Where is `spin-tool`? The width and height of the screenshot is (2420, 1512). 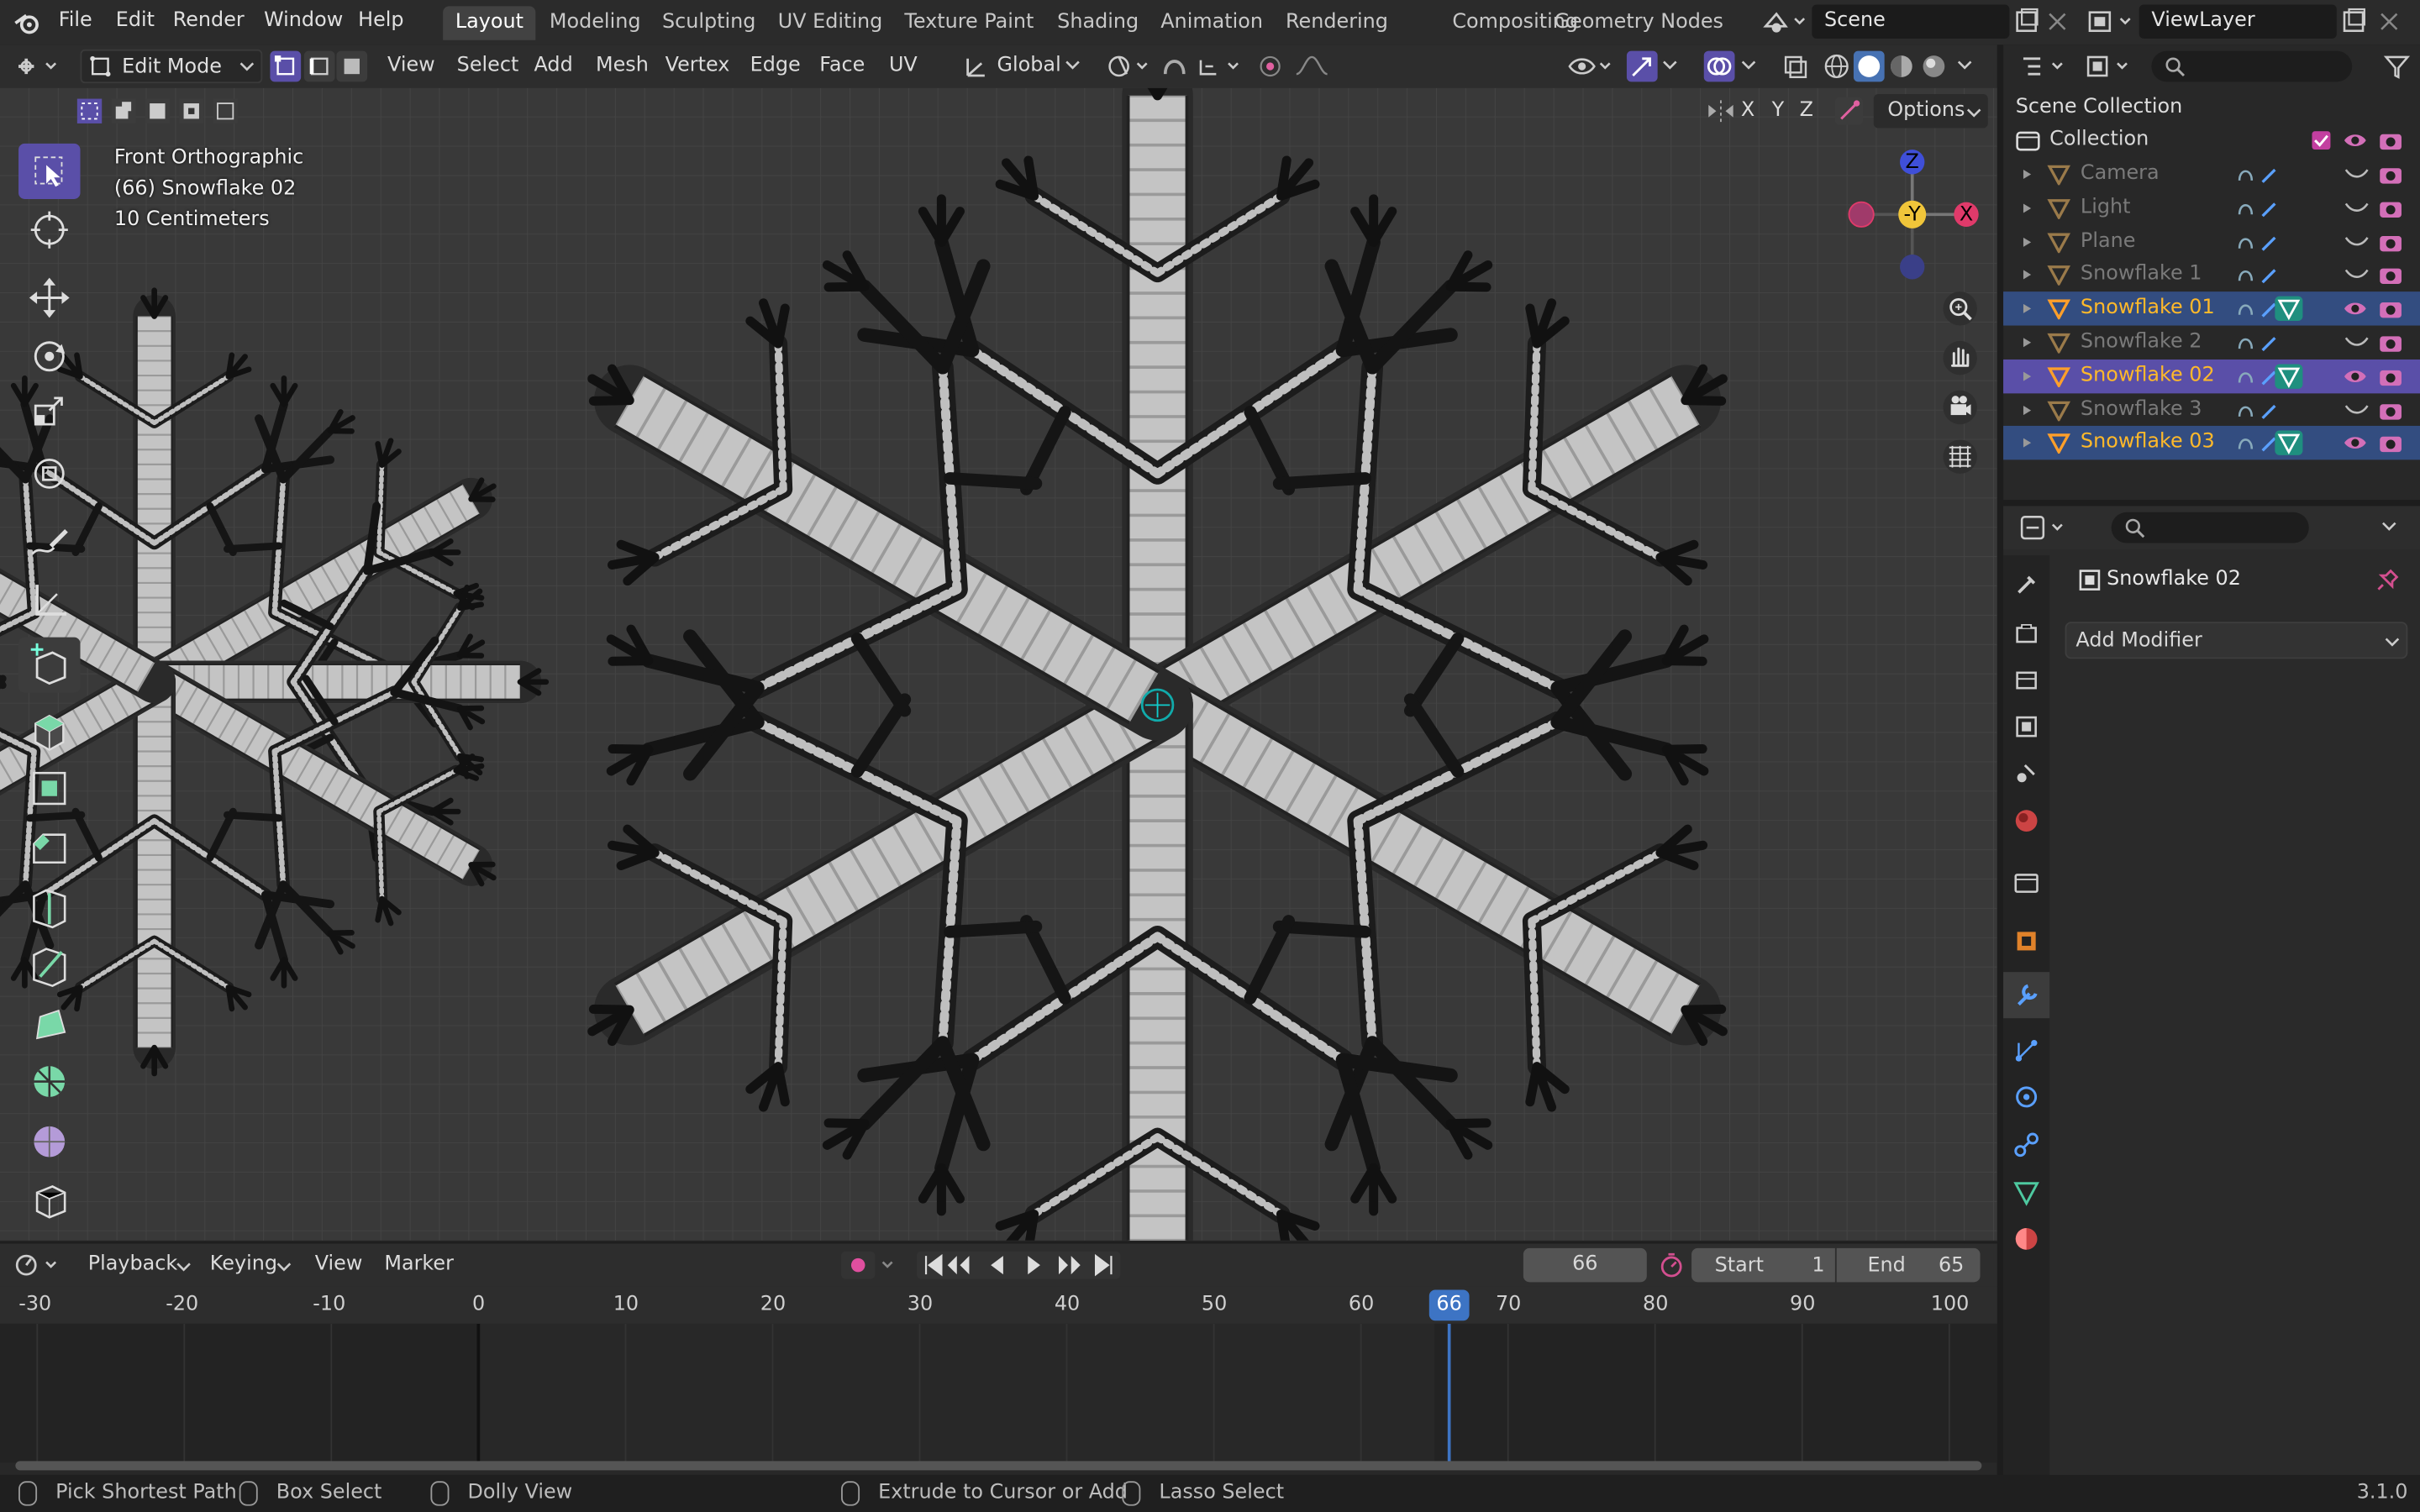 spin-tool is located at coordinates (49, 1081).